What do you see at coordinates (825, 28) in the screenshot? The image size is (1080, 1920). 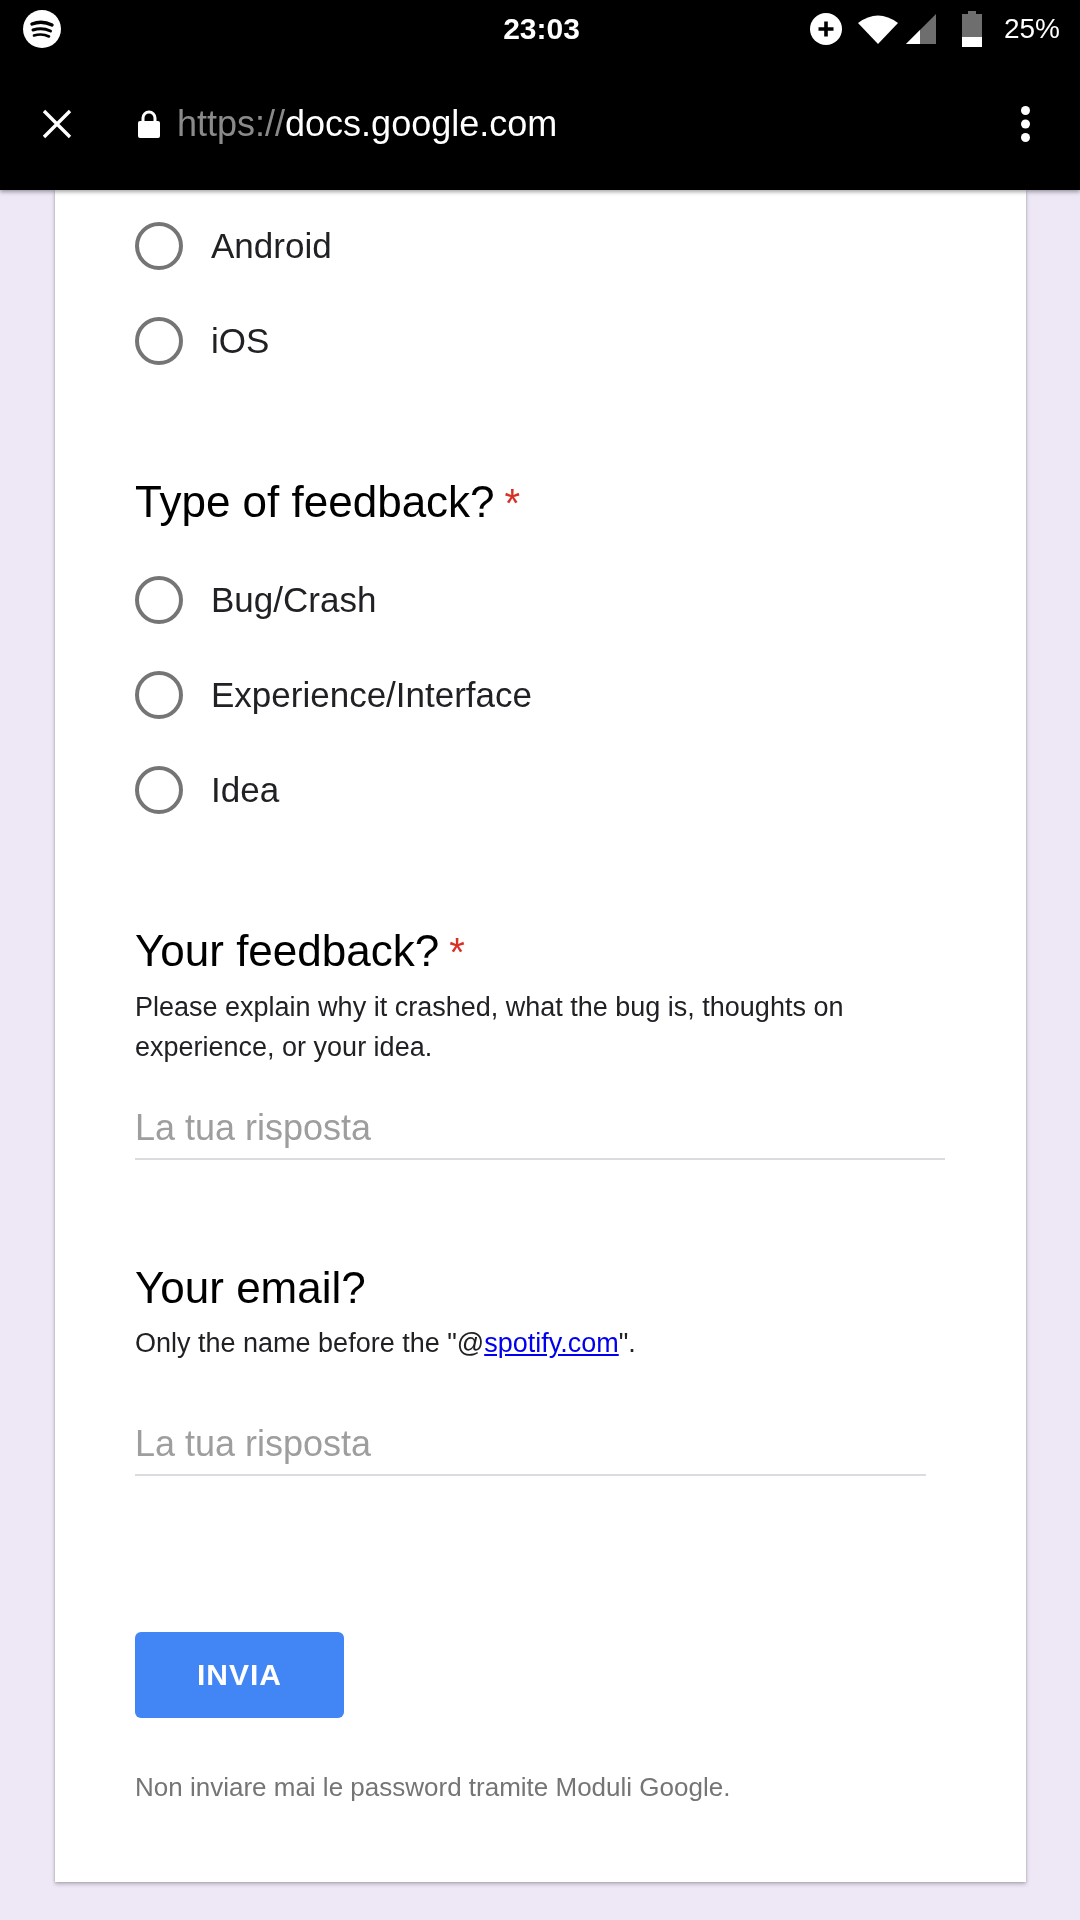 I see `plus-circle-icon` at bounding box center [825, 28].